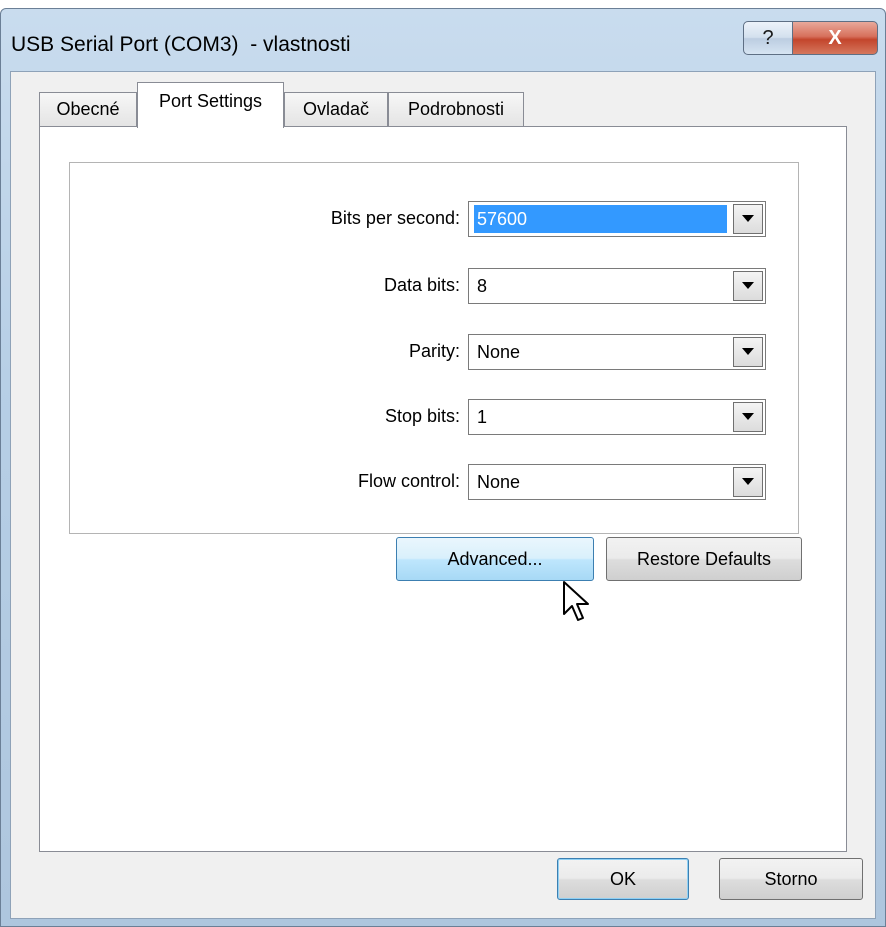  I want to click on data-bits-value: 8, so click(482, 286).